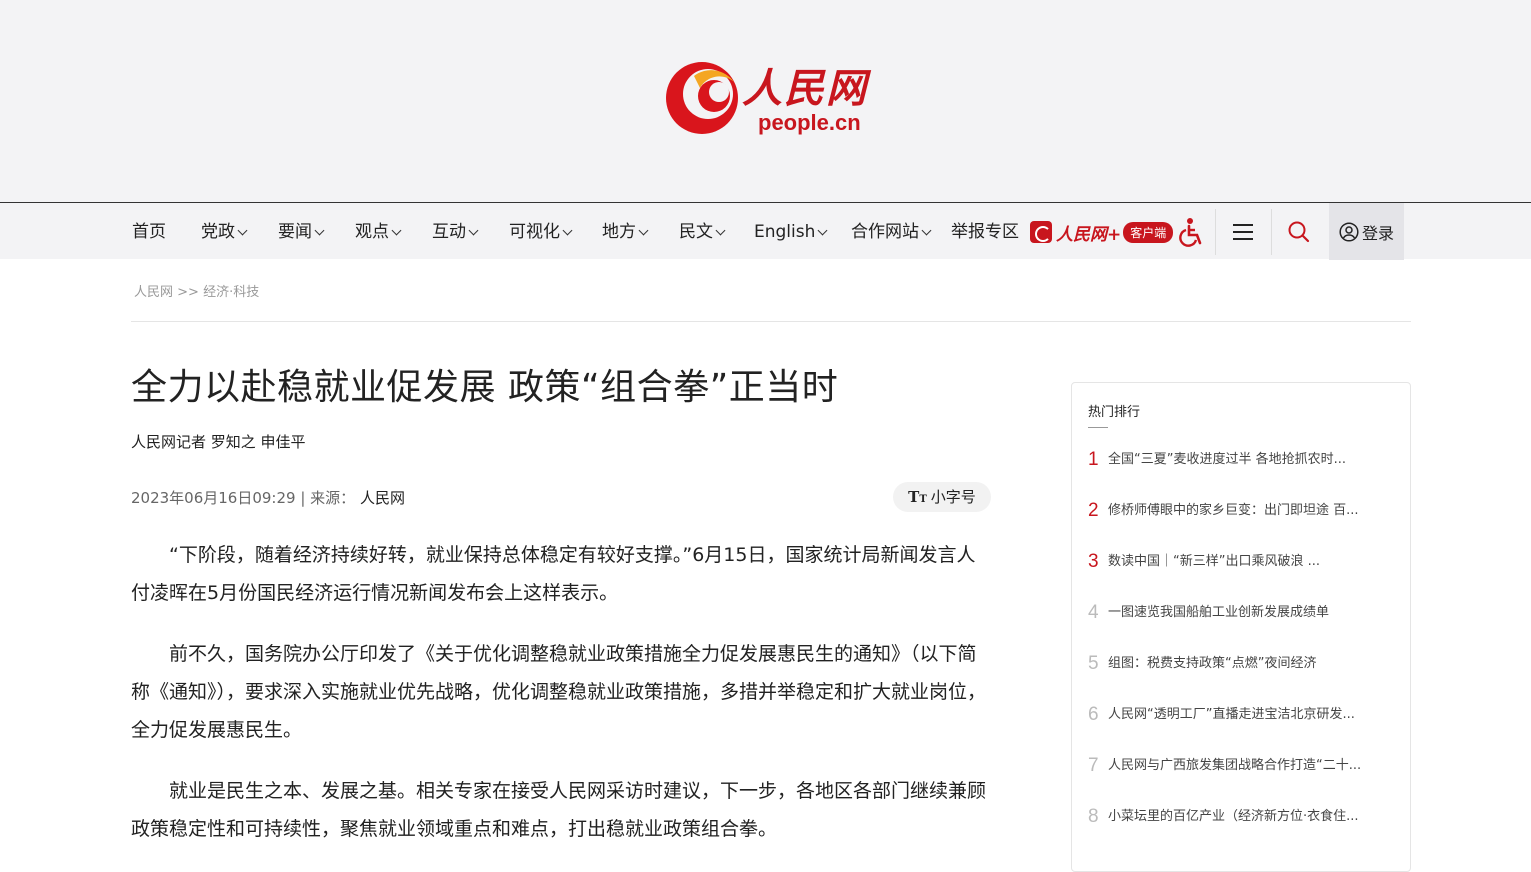 This screenshot has width=1531, height=872. I want to click on nav-label: 合作网站, so click(885, 232).